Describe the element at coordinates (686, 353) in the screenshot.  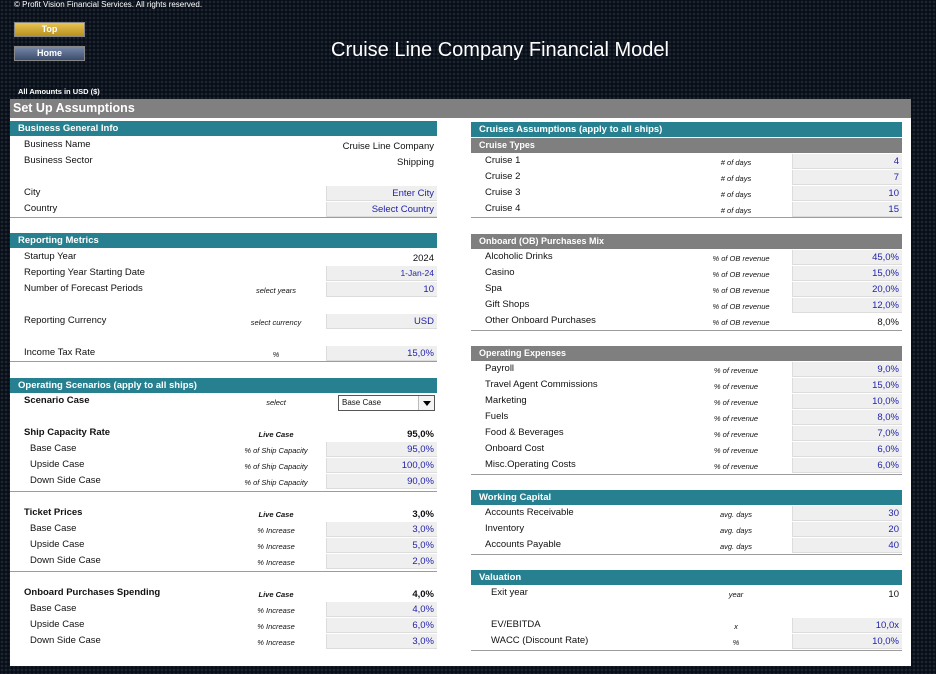
I see `operating-expenses-header: Operating Expenses` at that location.